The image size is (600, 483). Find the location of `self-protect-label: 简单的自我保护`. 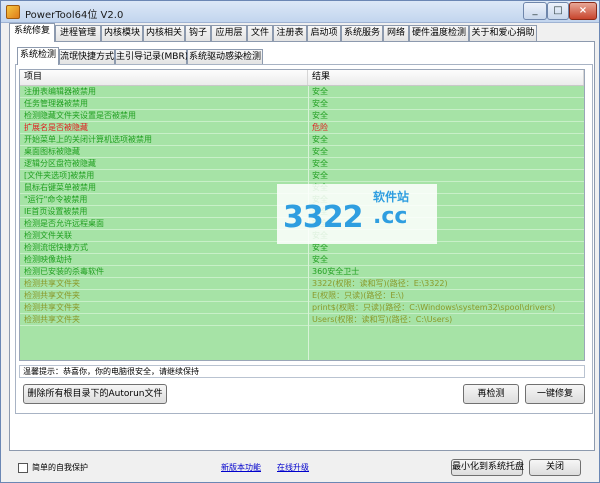

self-protect-label: 简单的自我保护 is located at coordinates (60, 467).